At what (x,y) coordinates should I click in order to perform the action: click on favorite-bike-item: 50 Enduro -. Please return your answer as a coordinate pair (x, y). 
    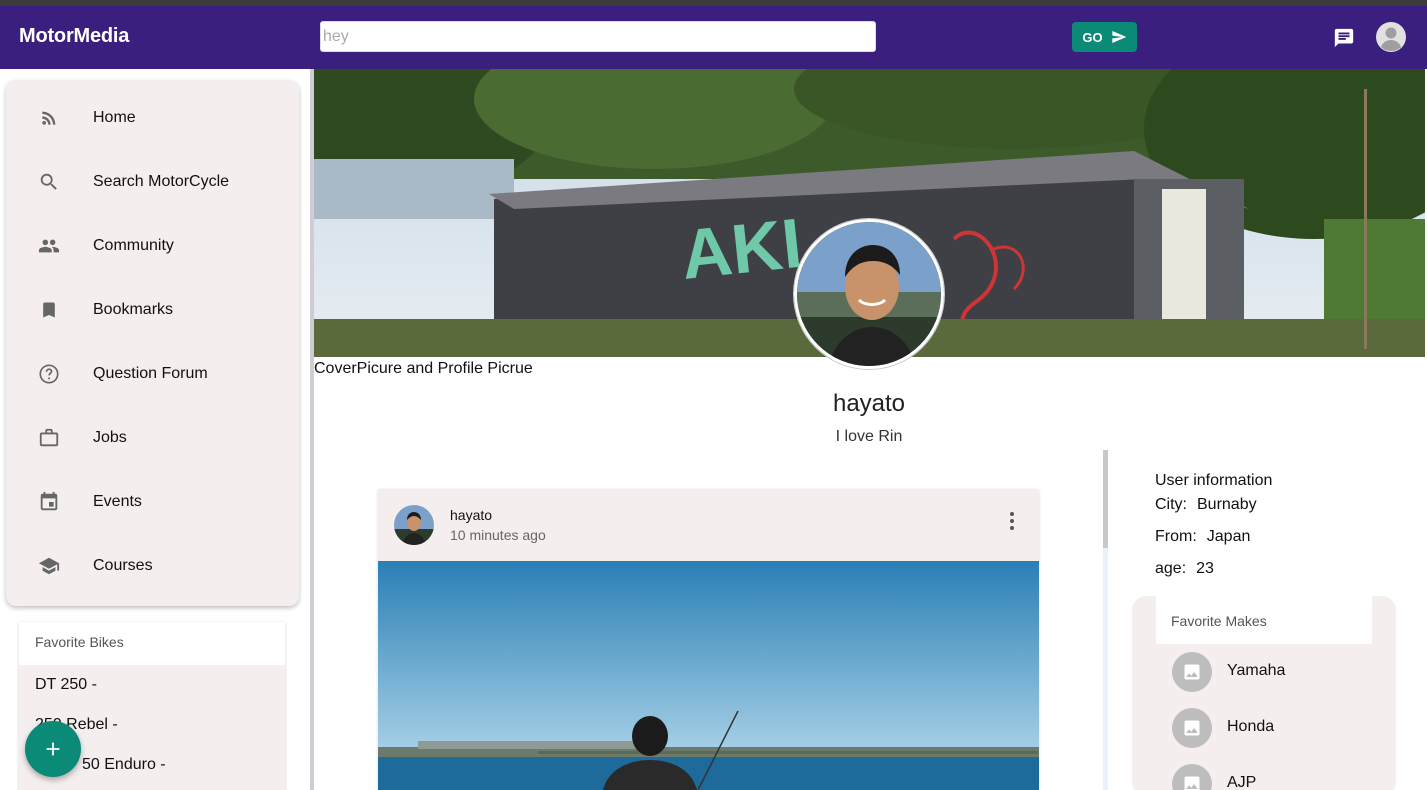
    Looking at the image, I should click on (124, 765).